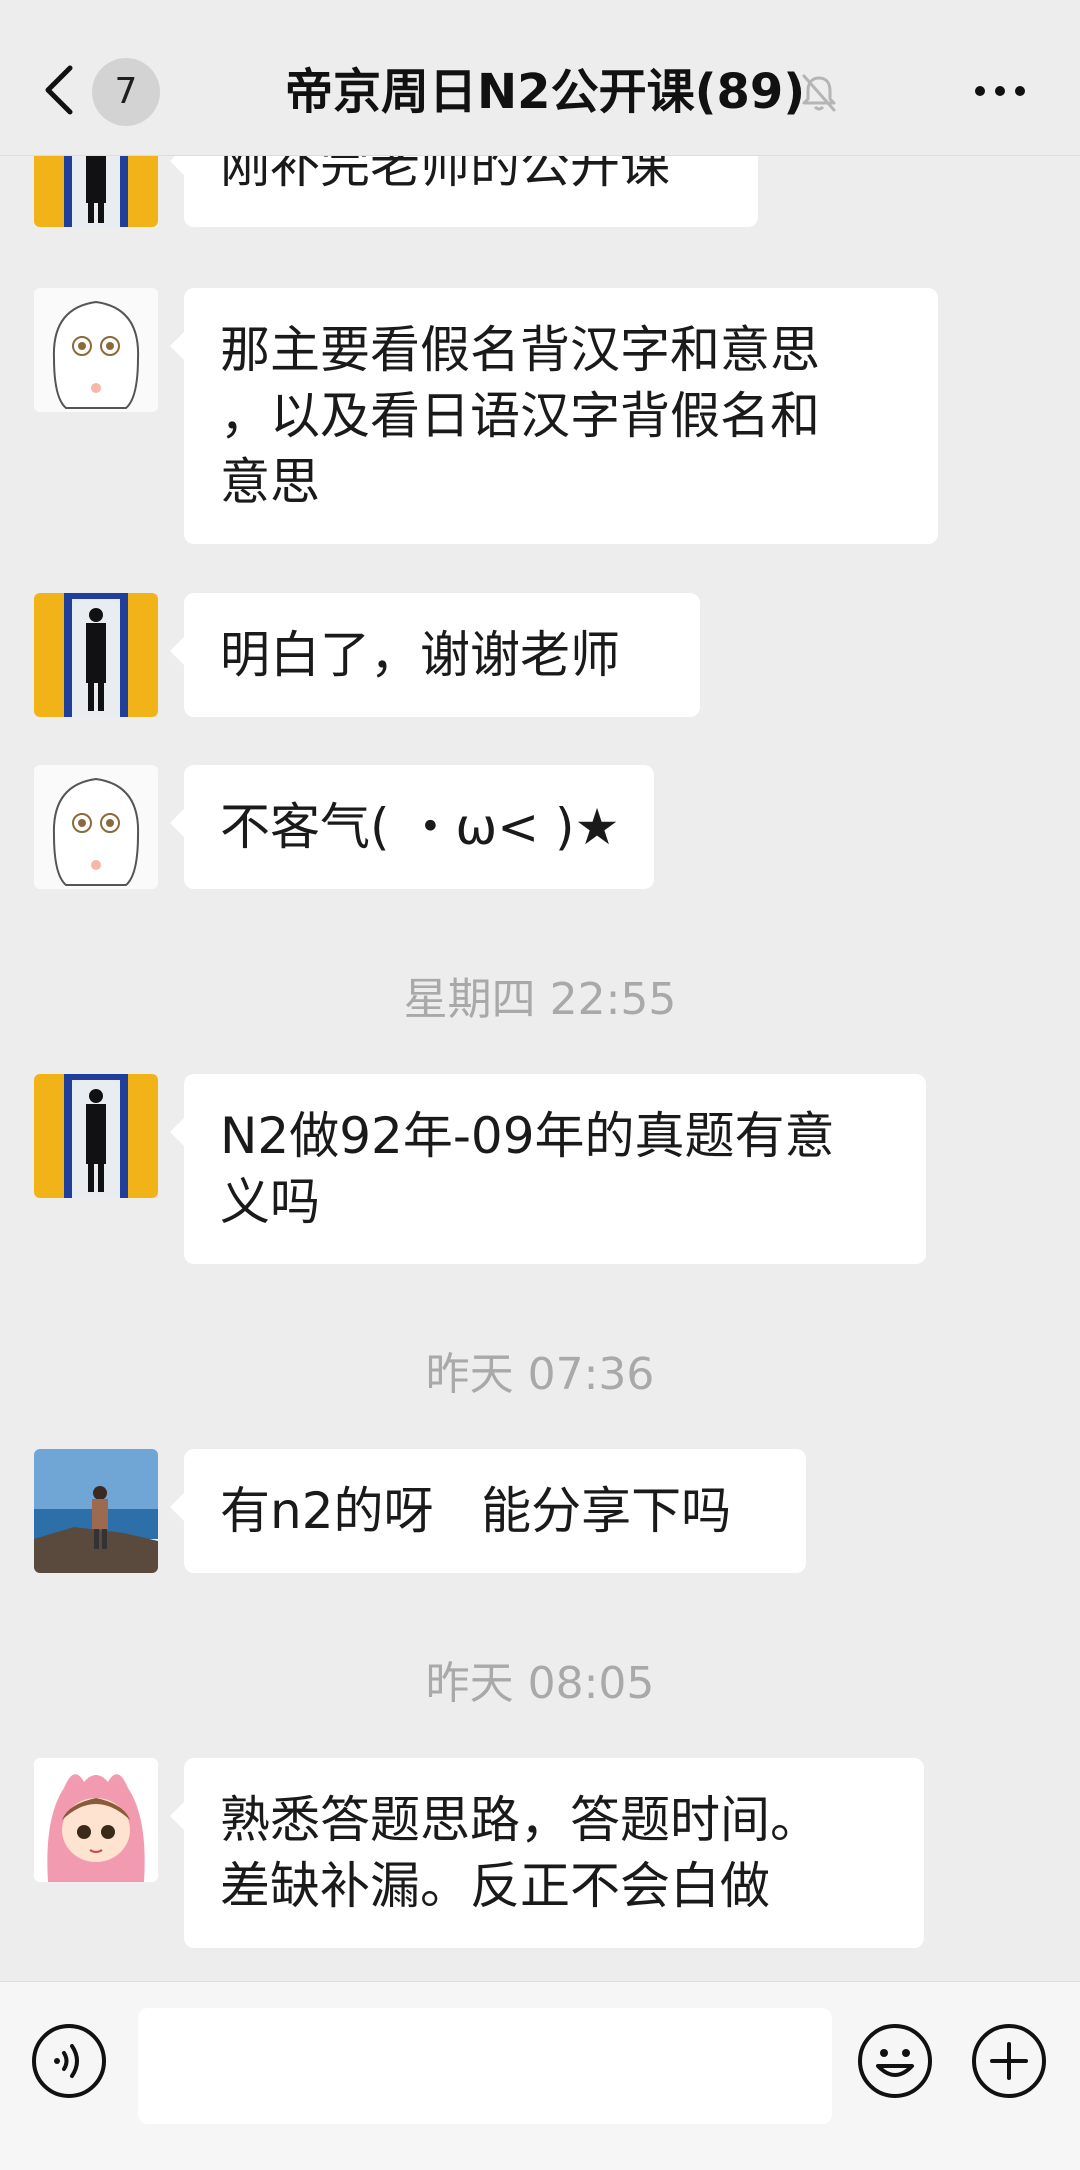 This screenshot has width=1080, height=2170. Describe the element at coordinates (69, 2061) in the screenshot. I see `voice-icon` at that location.